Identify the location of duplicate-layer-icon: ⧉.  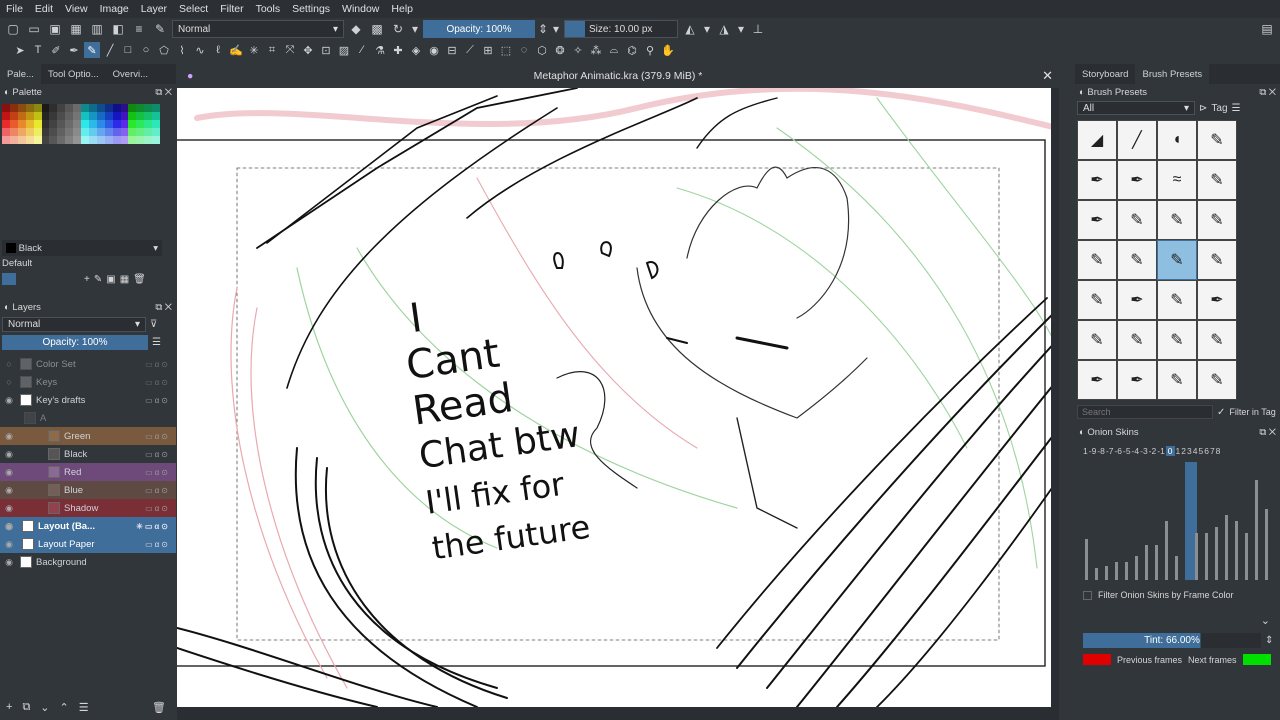
(26, 707).